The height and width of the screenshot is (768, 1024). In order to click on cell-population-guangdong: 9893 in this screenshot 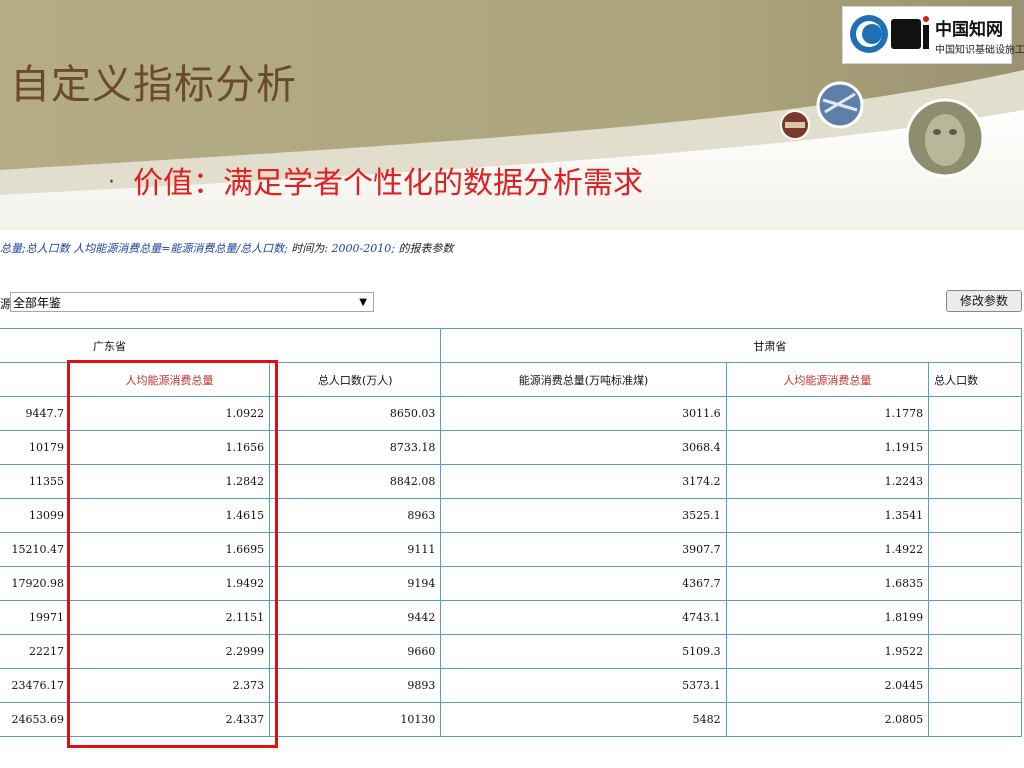, I will do `click(355, 685)`.